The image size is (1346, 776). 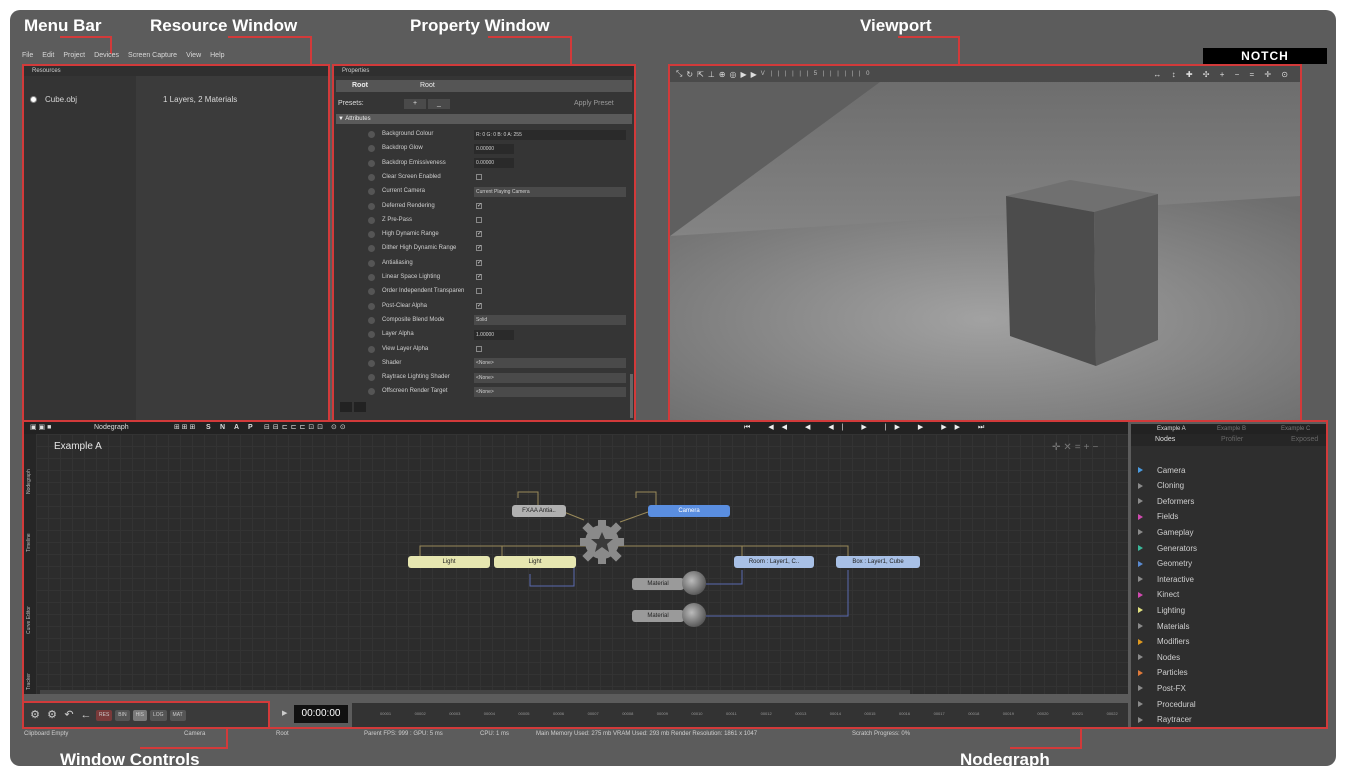 What do you see at coordinates (1304, 440) in the screenshot?
I see `subtab-exposed: Exposed` at bounding box center [1304, 440].